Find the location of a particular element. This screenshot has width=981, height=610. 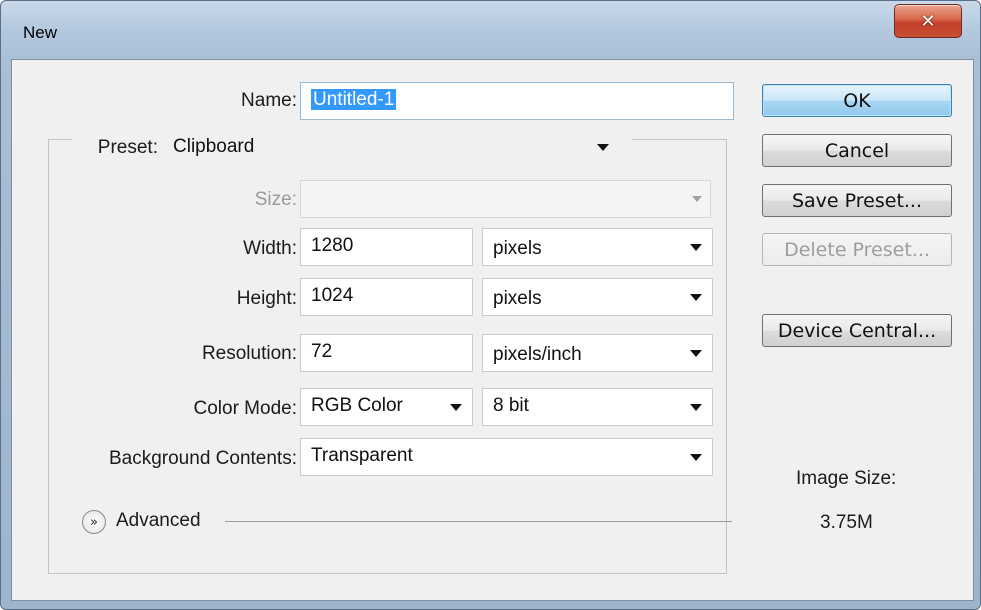

preset-value: Clipboard is located at coordinates (214, 146).